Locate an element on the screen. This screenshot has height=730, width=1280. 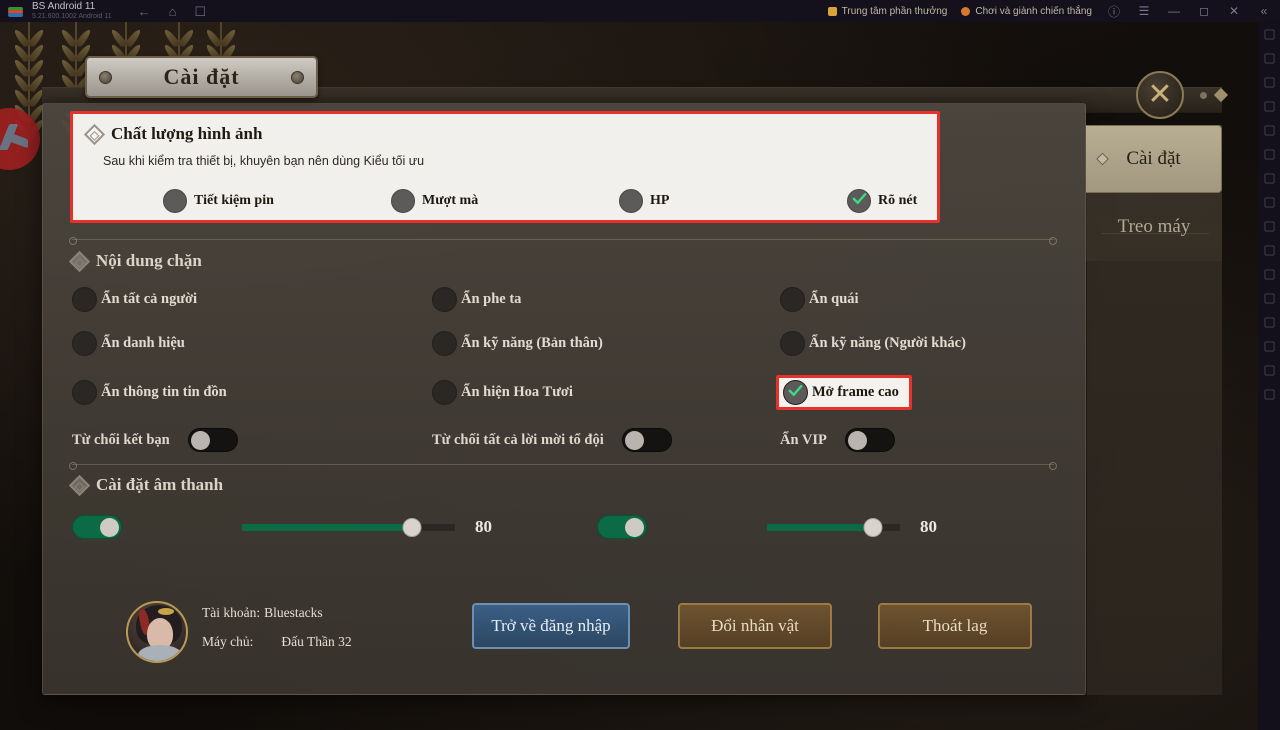
block-checkbox-label: Mở frame cao is located at coordinates (855, 392).